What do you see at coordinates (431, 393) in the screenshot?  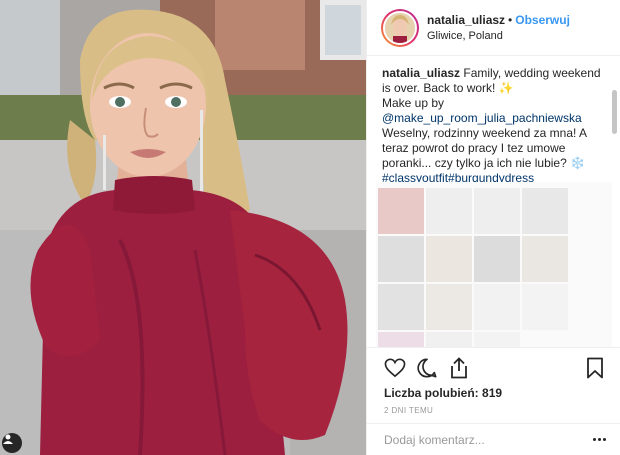 I see `likes-label: Liczba polubień:` at bounding box center [431, 393].